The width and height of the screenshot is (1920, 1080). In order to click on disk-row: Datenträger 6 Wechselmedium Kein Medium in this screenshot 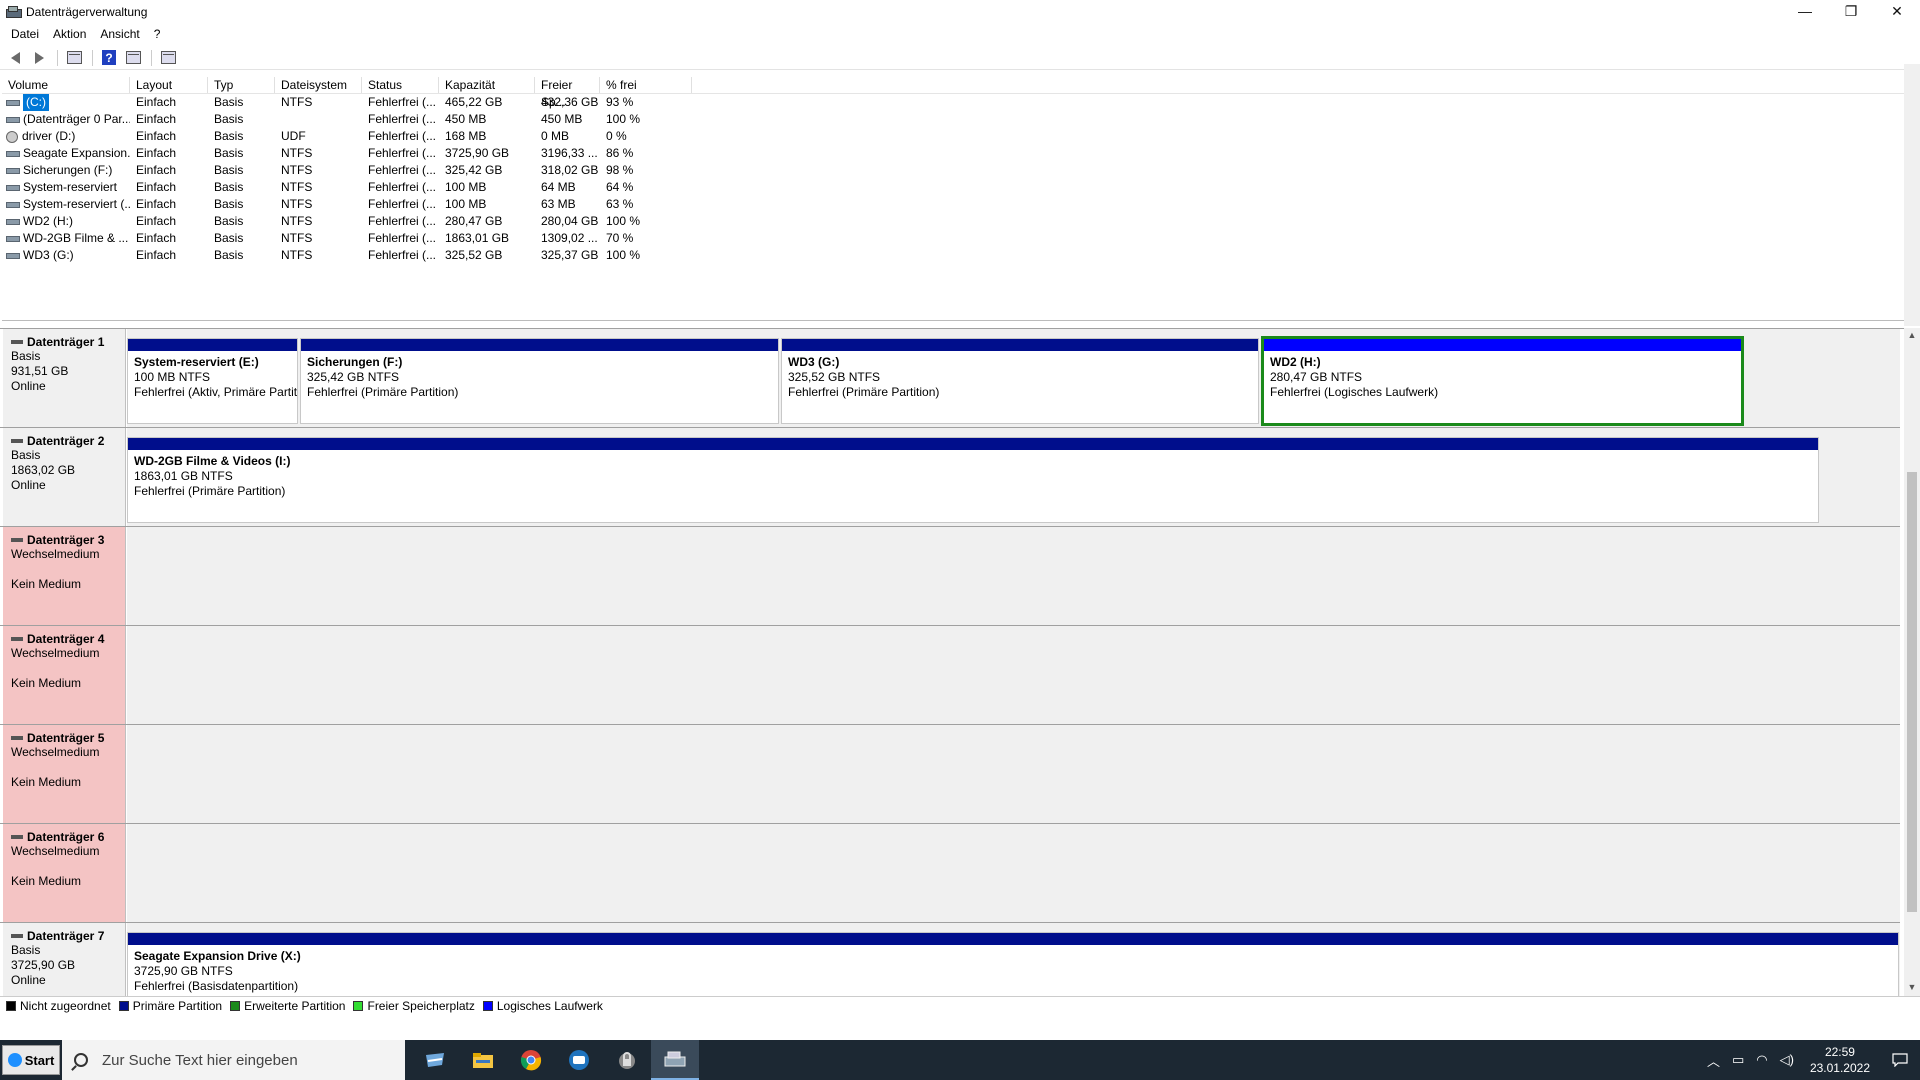, I will do `click(950, 873)`.